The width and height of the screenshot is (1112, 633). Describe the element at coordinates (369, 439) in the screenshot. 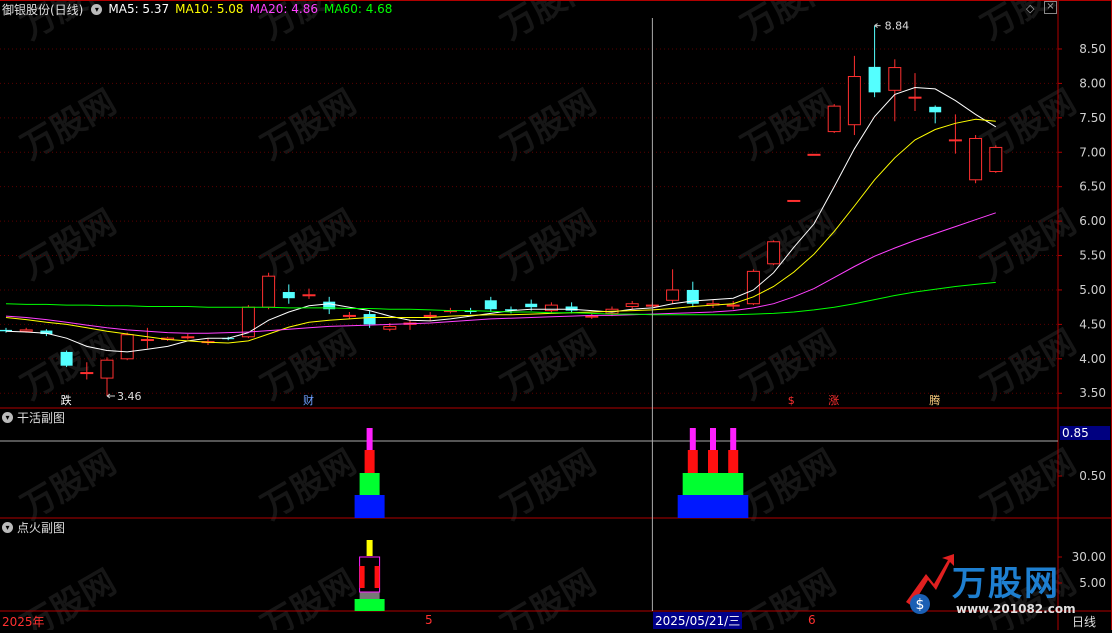

I see `sub1-signal-magenta` at that location.